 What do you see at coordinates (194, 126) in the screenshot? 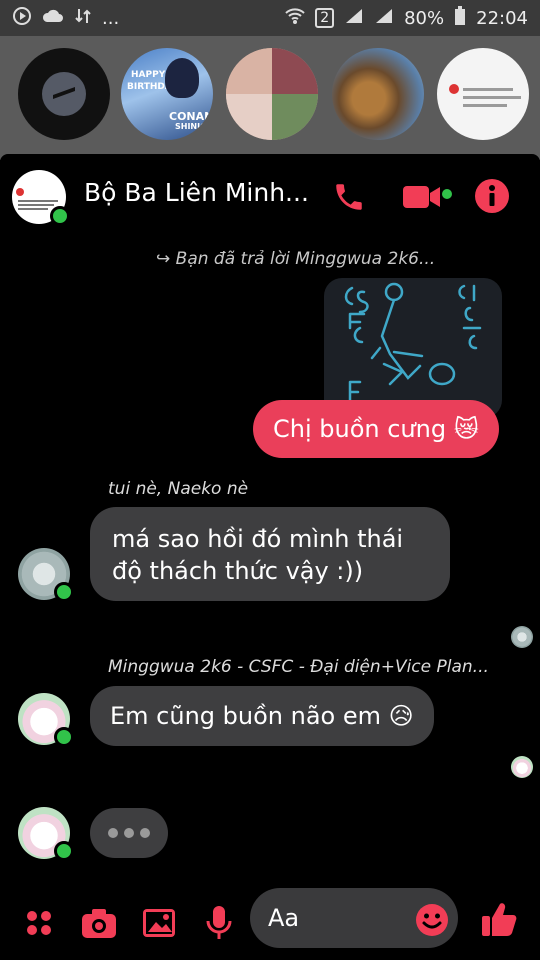
I see `chathead-anime-text: SHINICHI` at bounding box center [194, 126].